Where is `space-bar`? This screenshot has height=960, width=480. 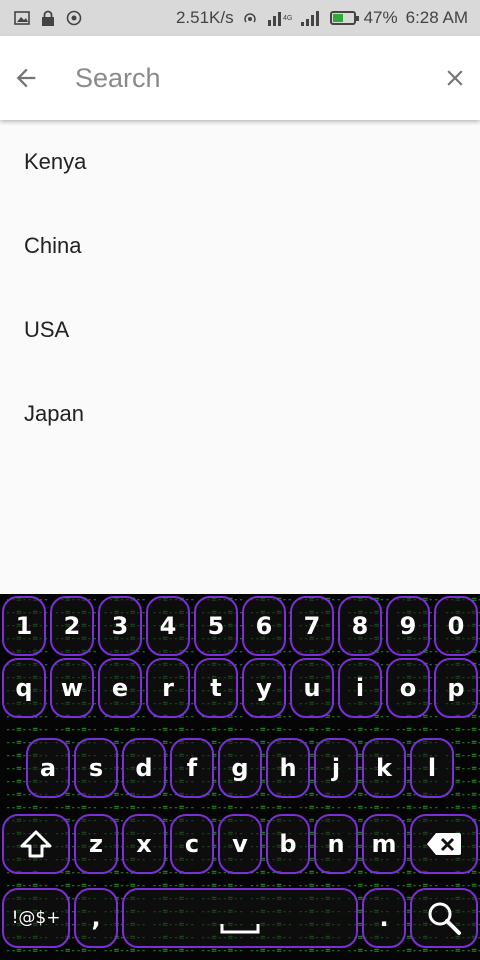
space-bar is located at coordinates (240, 918).